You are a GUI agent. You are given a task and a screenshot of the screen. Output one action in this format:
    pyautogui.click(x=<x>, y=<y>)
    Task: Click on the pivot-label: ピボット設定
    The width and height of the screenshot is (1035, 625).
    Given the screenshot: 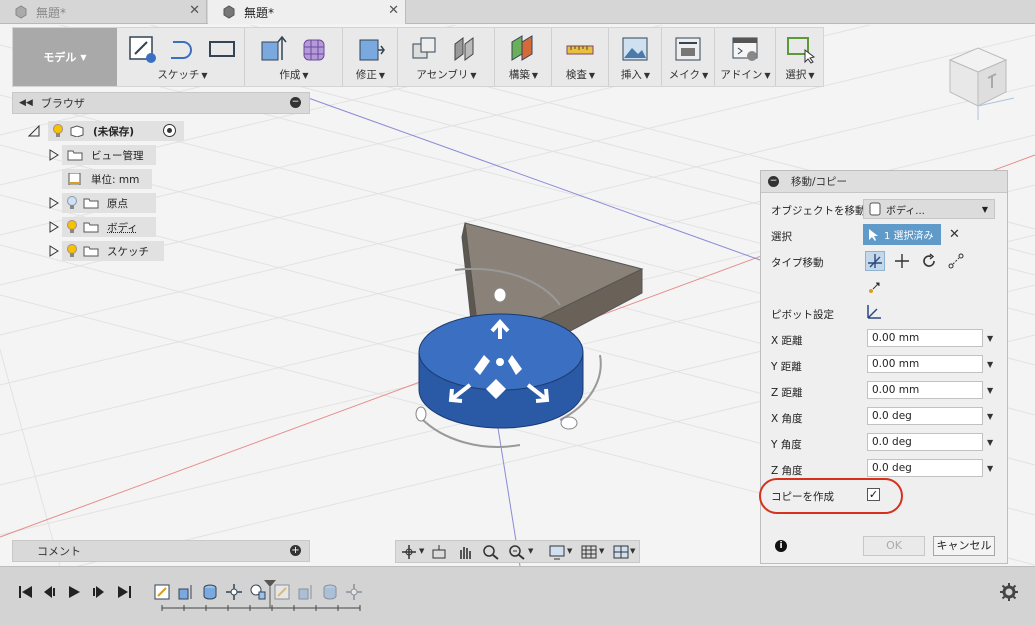 What is the action you would take?
    pyautogui.click(x=802, y=315)
    